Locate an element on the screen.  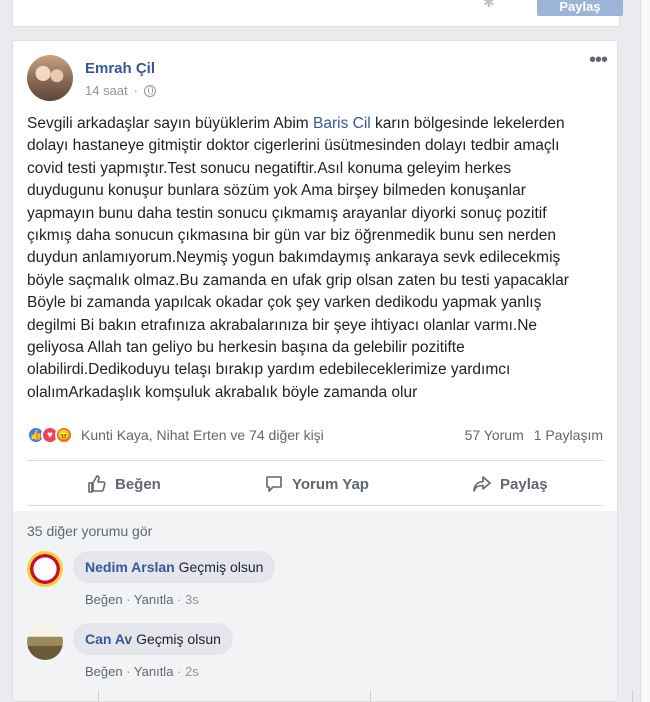
post-meta: 14 saat · is located at coordinates (120, 90).